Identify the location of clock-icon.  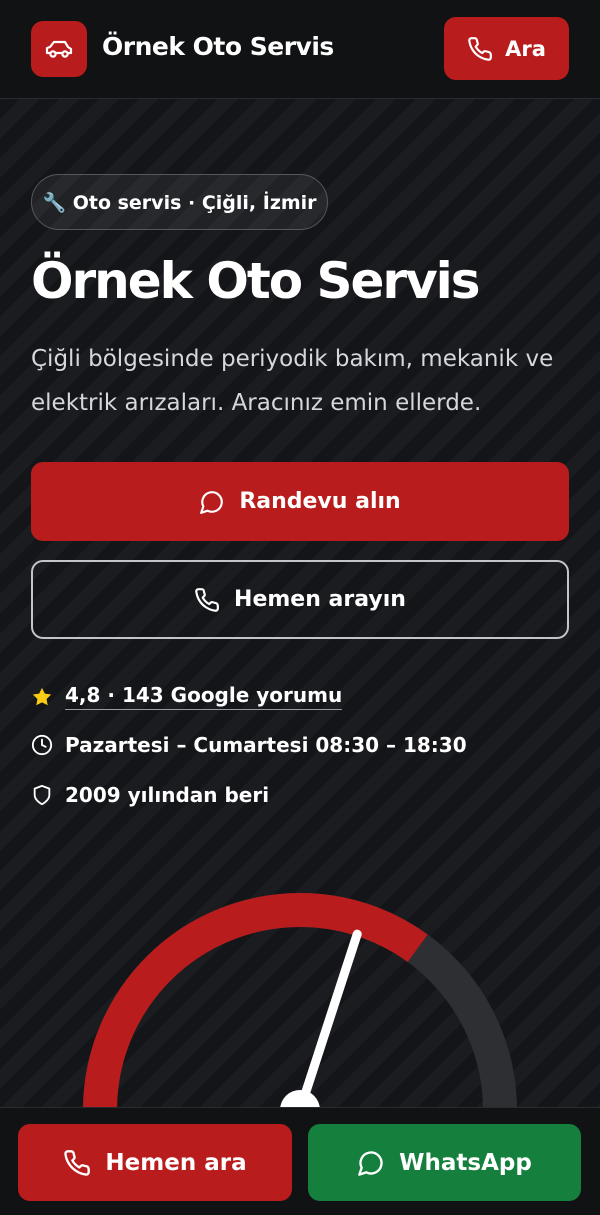
(42, 745).